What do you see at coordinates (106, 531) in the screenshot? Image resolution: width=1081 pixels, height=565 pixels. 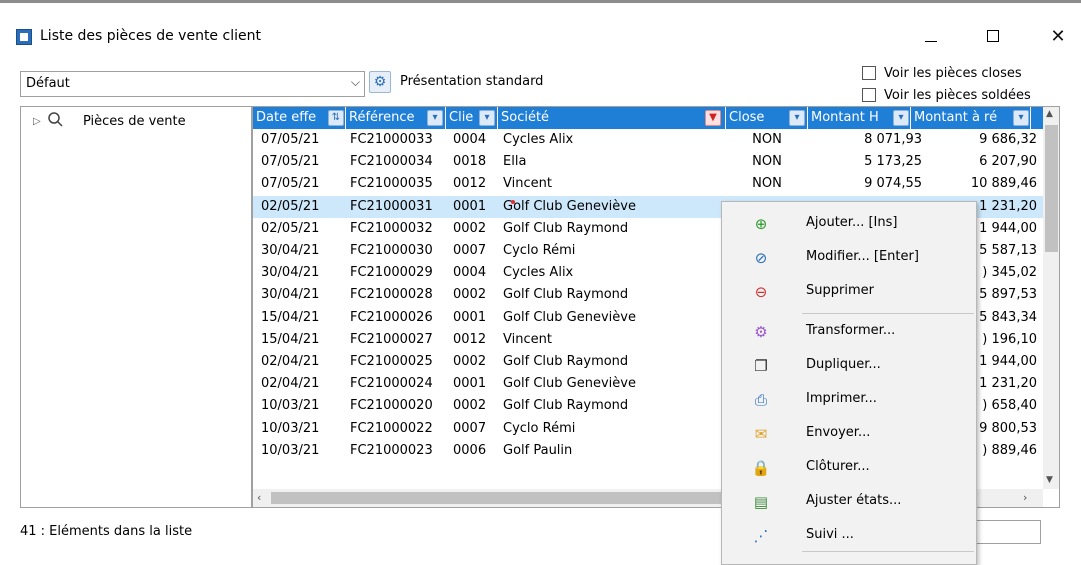 I see `status-count: 41 : Eléments dans la liste` at bounding box center [106, 531].